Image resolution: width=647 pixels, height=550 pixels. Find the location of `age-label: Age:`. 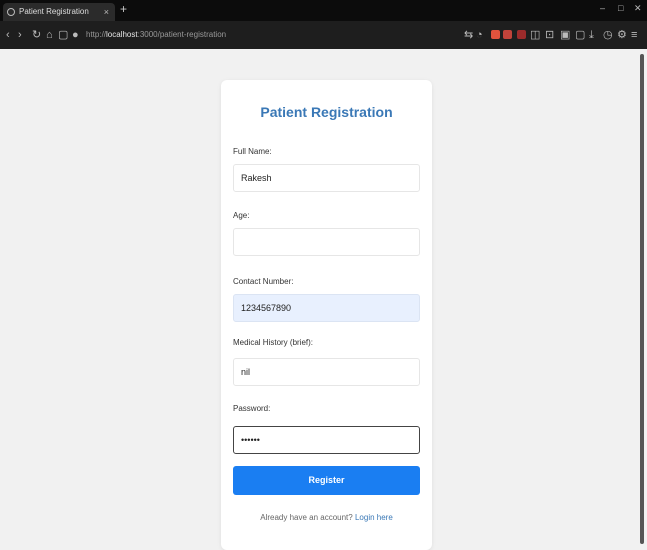

age-label: Age: is located at coordinates (241, 215).